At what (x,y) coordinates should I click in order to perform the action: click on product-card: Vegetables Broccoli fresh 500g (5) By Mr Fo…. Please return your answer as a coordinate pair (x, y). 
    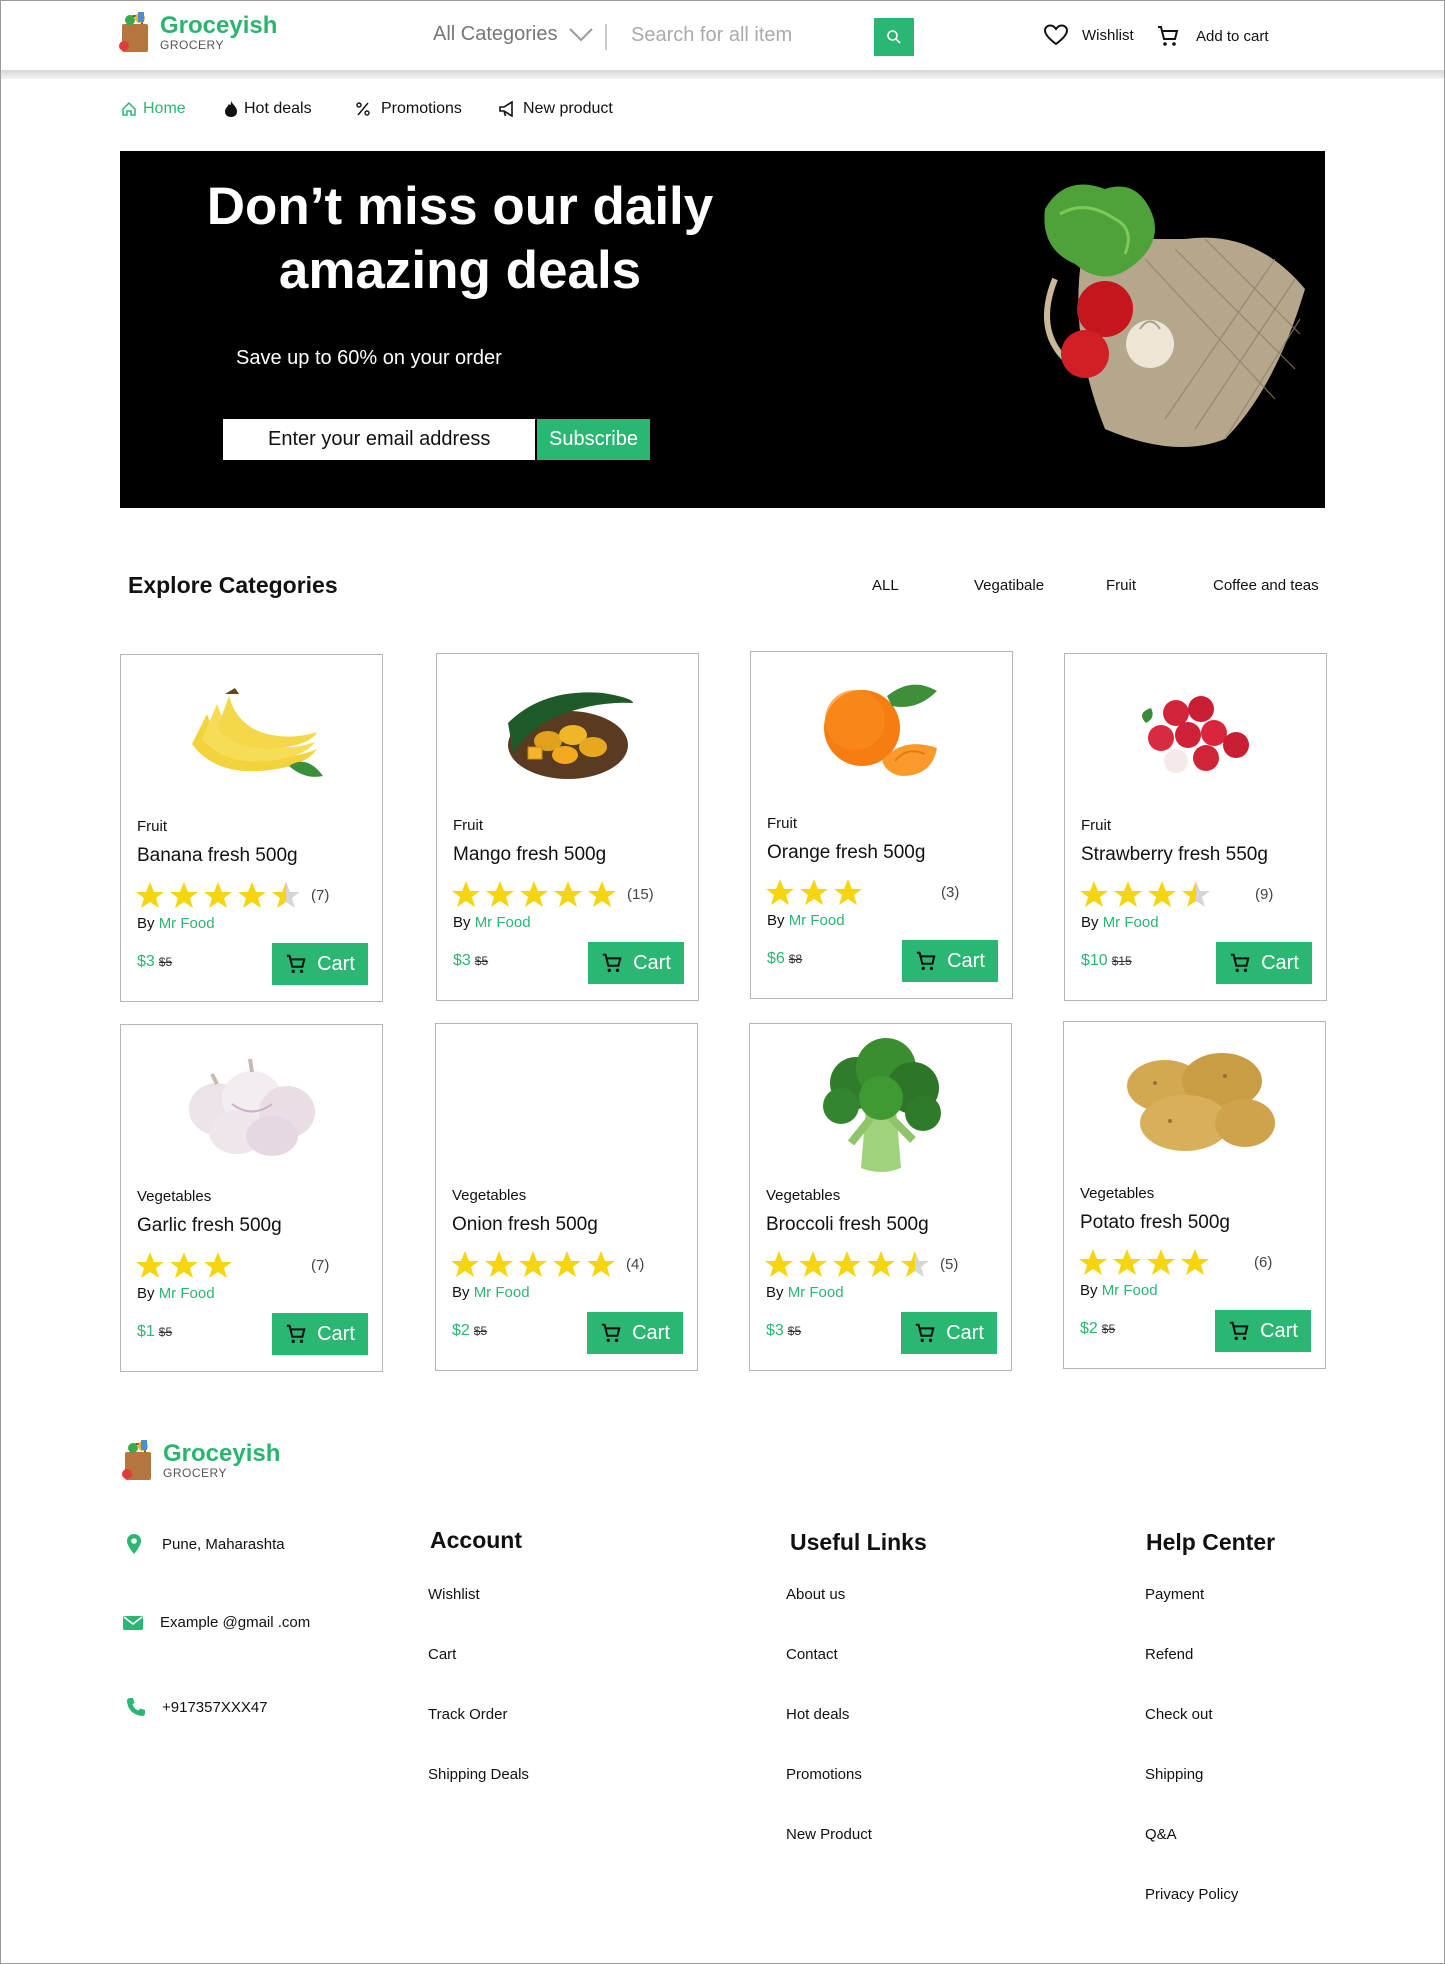
    Looking at the image, I should click on (880, 1197).